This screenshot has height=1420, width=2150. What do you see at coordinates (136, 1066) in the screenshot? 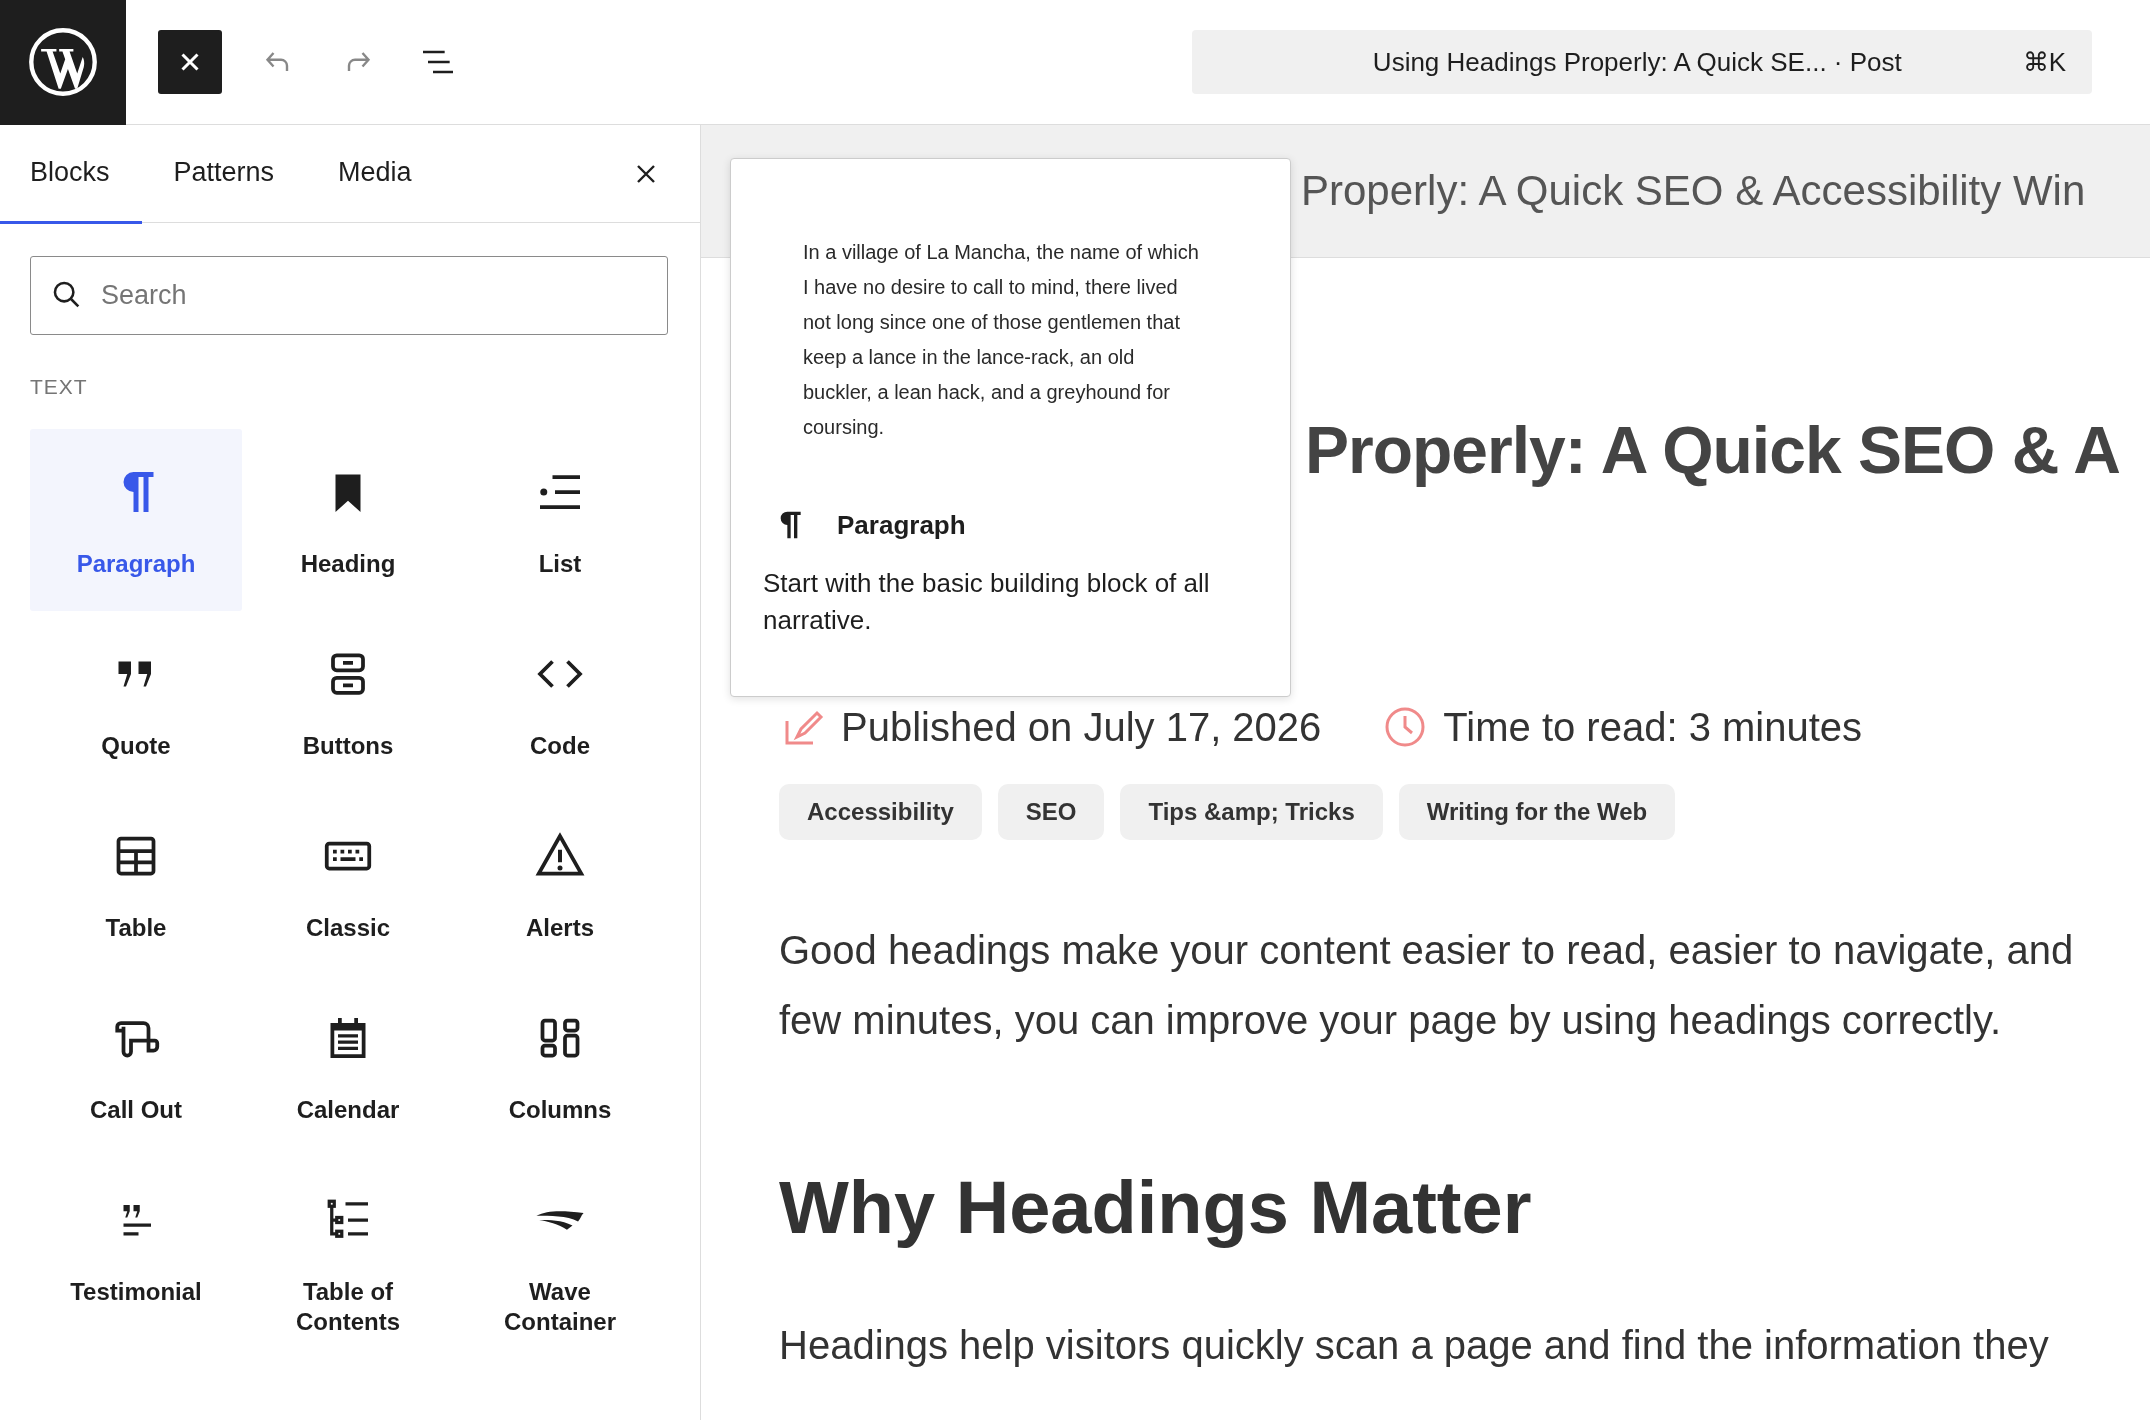
I see `block-item: Call Out` at bounding box center [136, 1066].